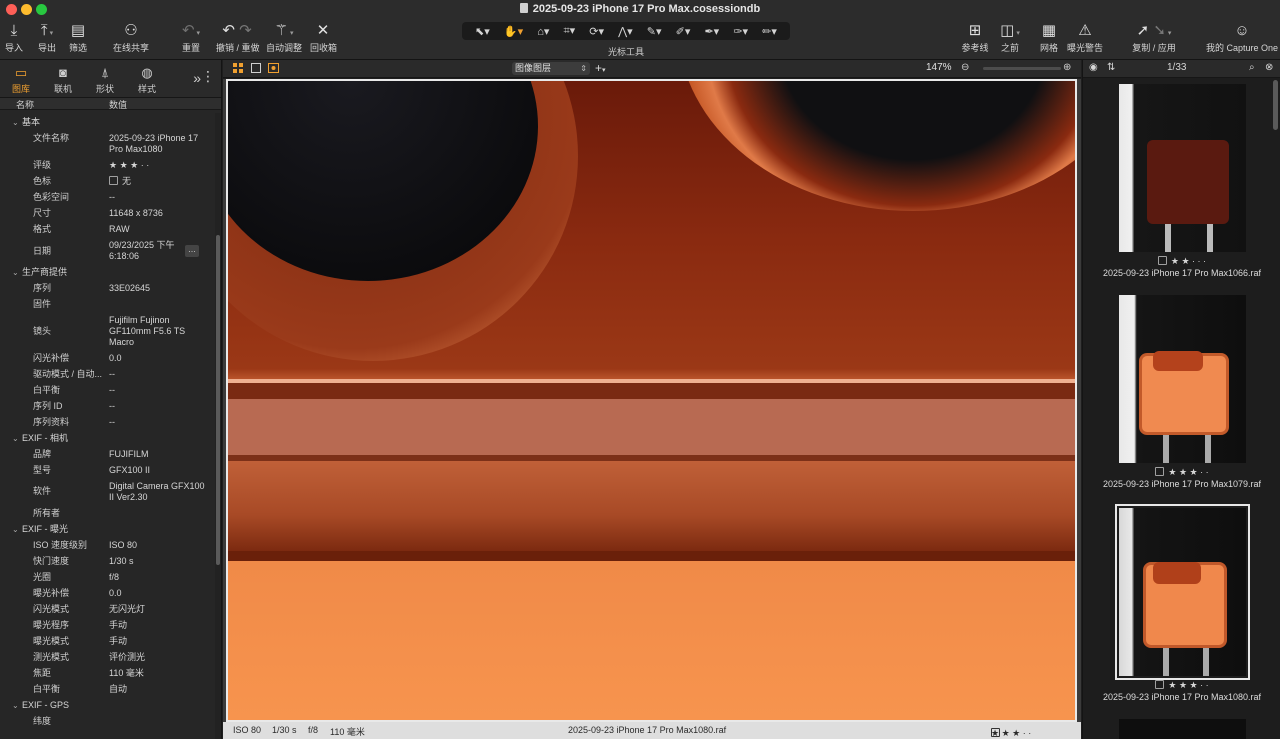 This screenshot has height=739, width=1280. I want to click on thumbnail-next-partial, so click(1182, 729).